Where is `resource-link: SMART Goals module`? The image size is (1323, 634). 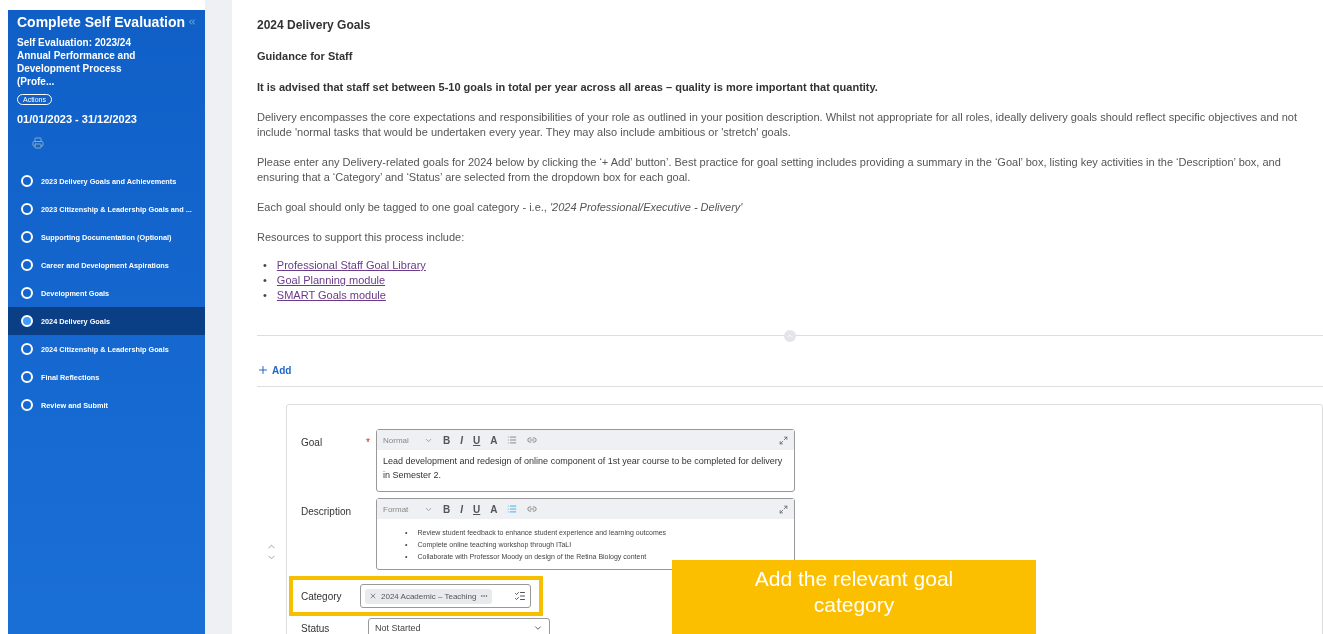 resource-link: SMART Goals module is located at coordinates (331, 295).